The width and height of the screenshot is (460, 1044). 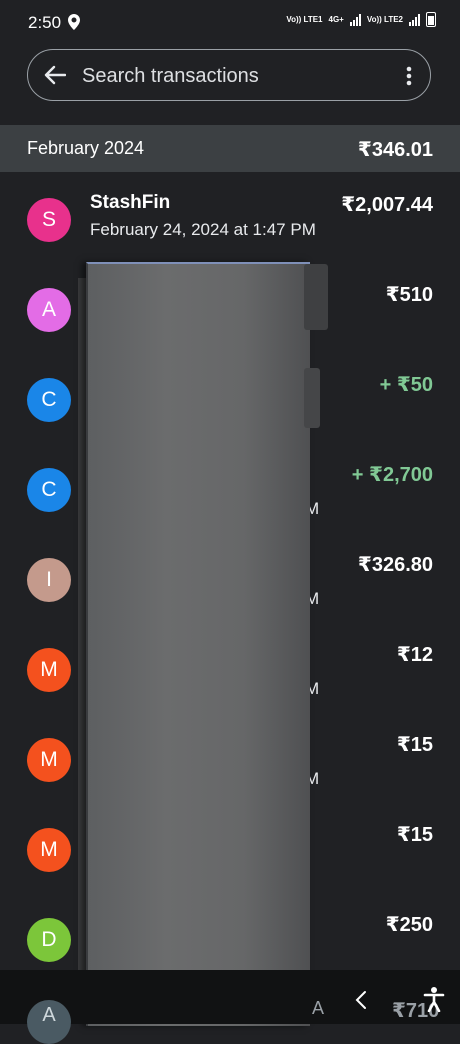 What do you see at coordinates (395, 565) in the screenshot?
I see `transaction-amount: ₹326.80` at bounding box center [395, 565].